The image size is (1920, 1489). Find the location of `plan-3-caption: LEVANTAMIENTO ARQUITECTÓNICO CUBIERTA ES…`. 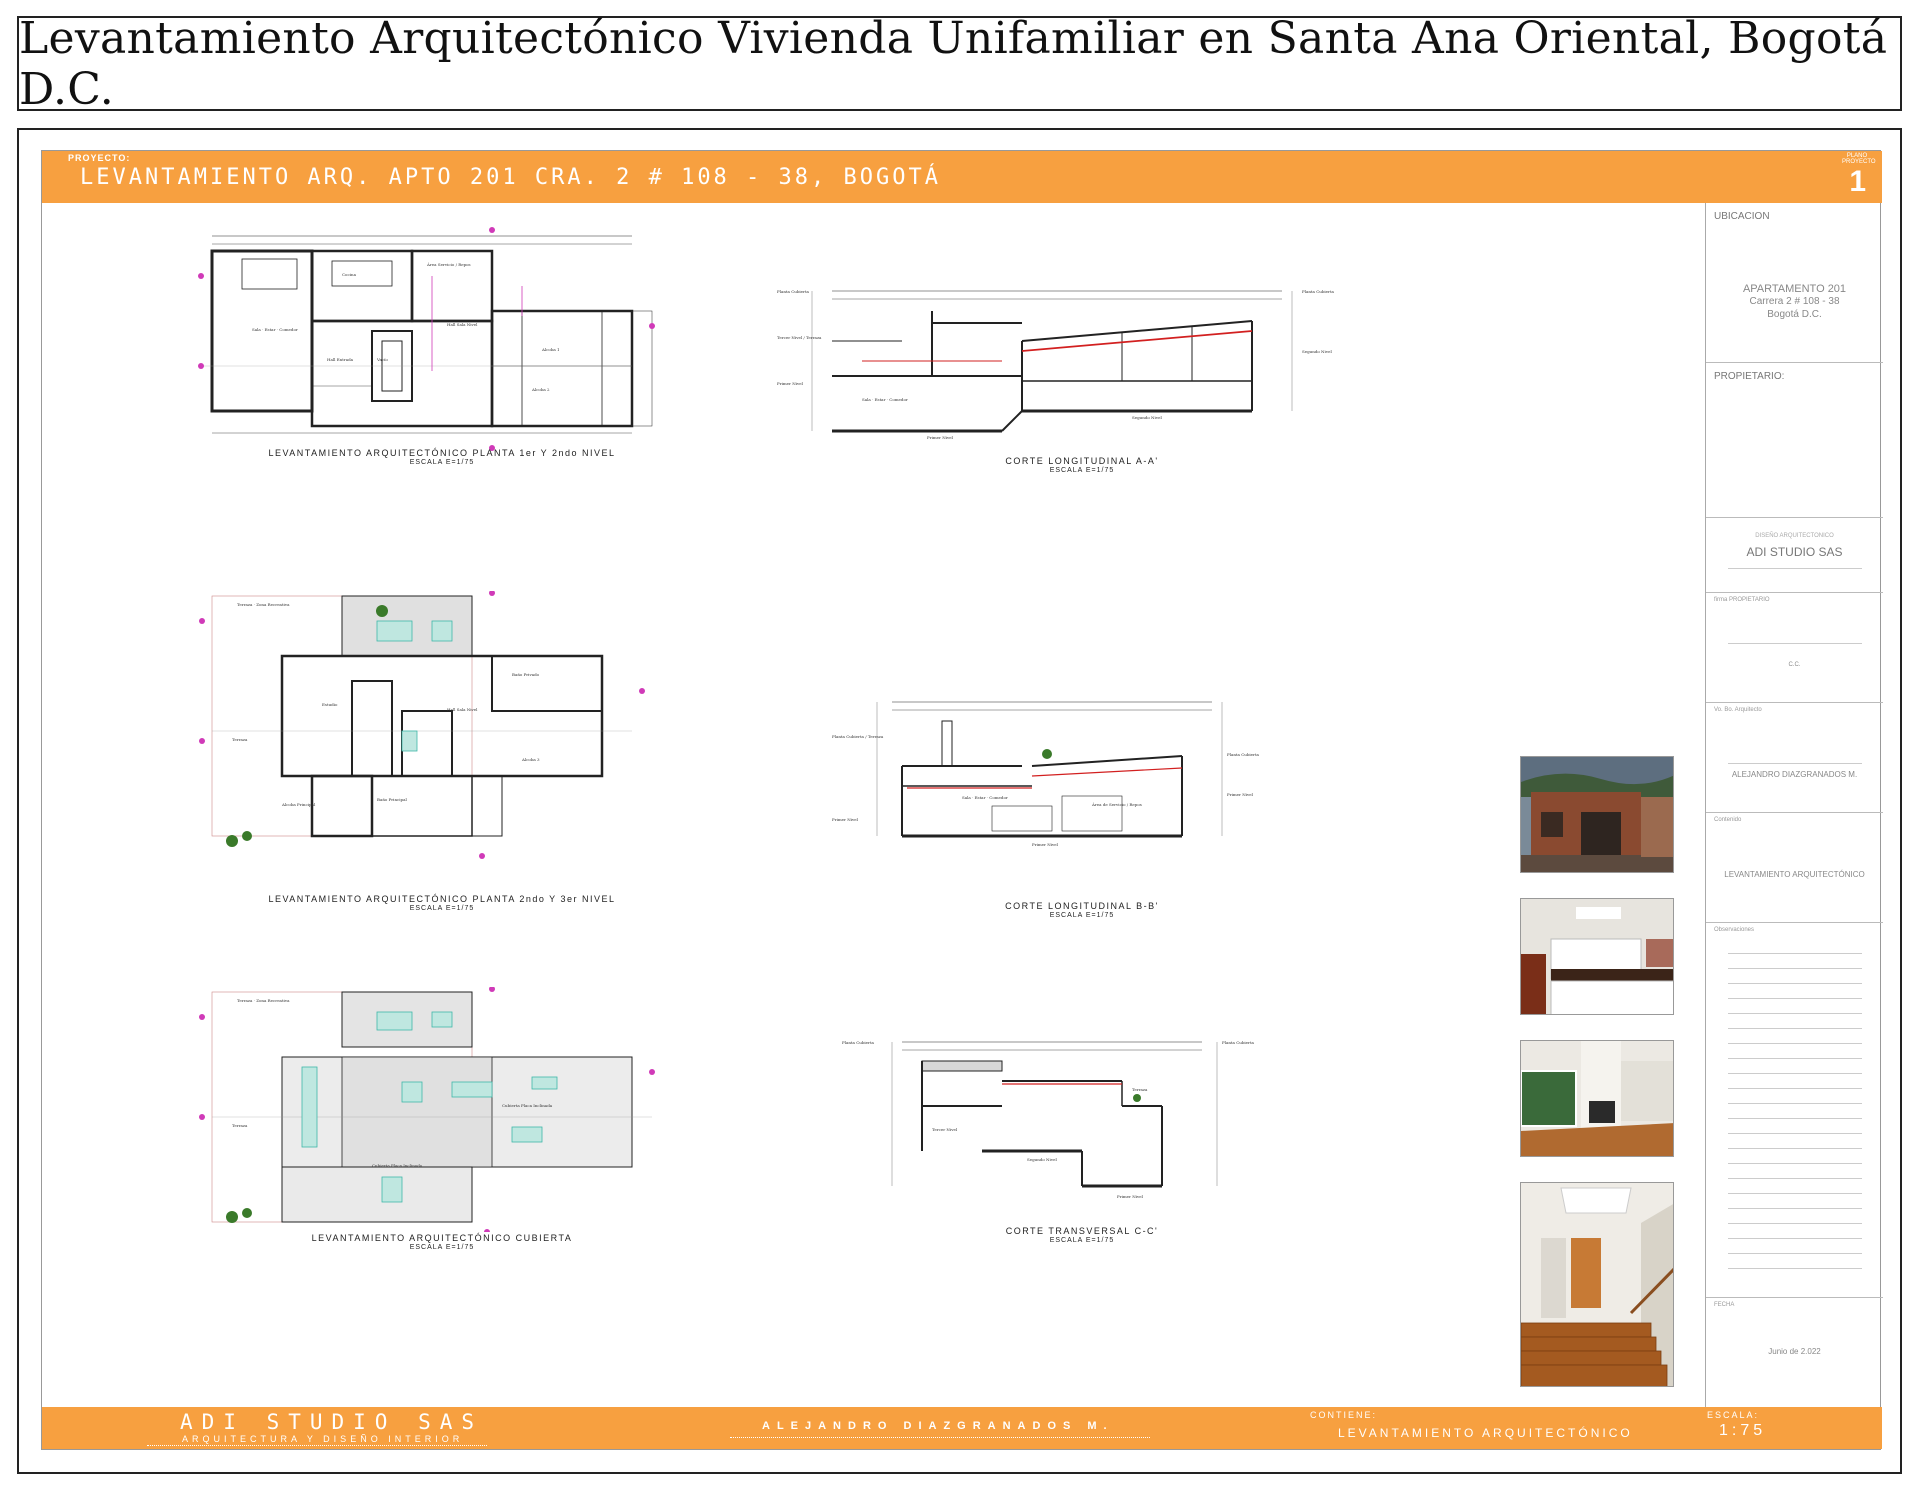

plan-3-caption: LEVANTAMIENTO ARQUITECTÓNICO CUBIERTA ES… is located at coordinates (442, 1242).